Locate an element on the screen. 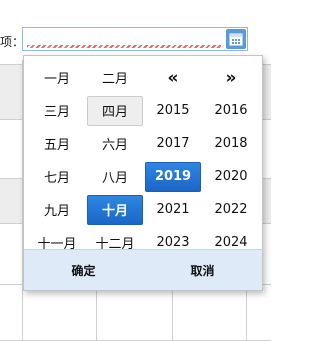 This screenshot has width=320, height=341. year-option-label: 2015 is located at coordinates (173, 110).